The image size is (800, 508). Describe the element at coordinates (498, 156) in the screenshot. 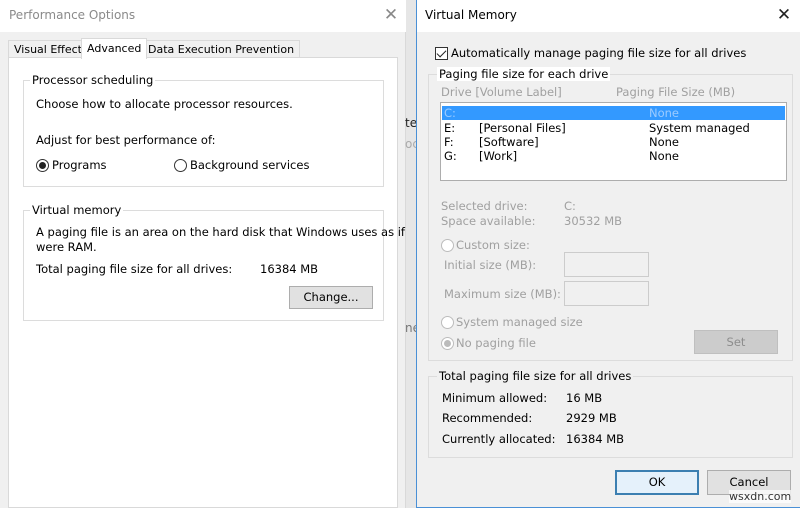

I see `drive-label: [Work]` at that location.